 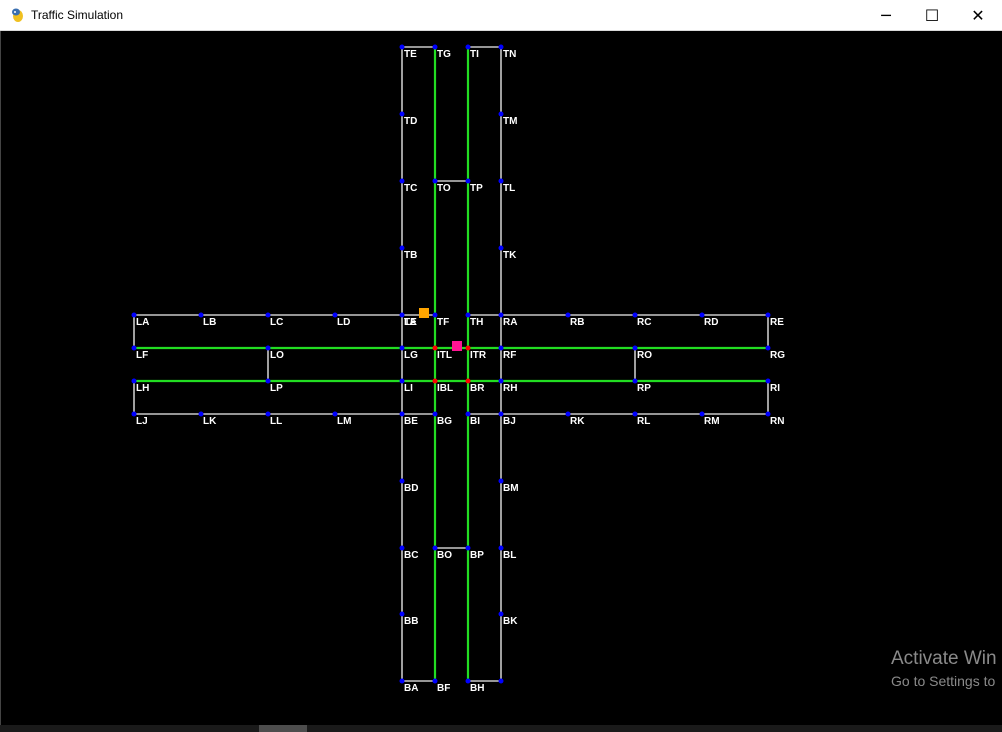 What do you see at coordinates (408, 388) in the screenshot?
I see `node-label: LI` at bounding box center [408, 388].